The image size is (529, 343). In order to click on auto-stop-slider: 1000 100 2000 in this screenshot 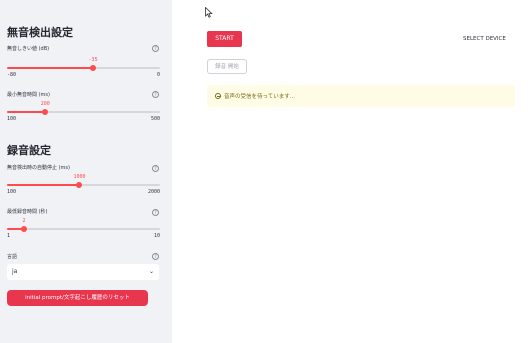, I will do `click(83, 185)`.